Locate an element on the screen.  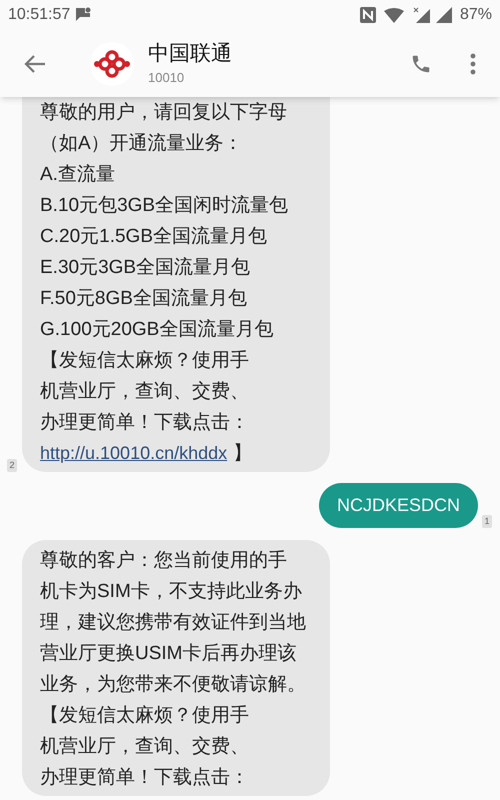
wifi-icon is located at coordinates (394, 15).